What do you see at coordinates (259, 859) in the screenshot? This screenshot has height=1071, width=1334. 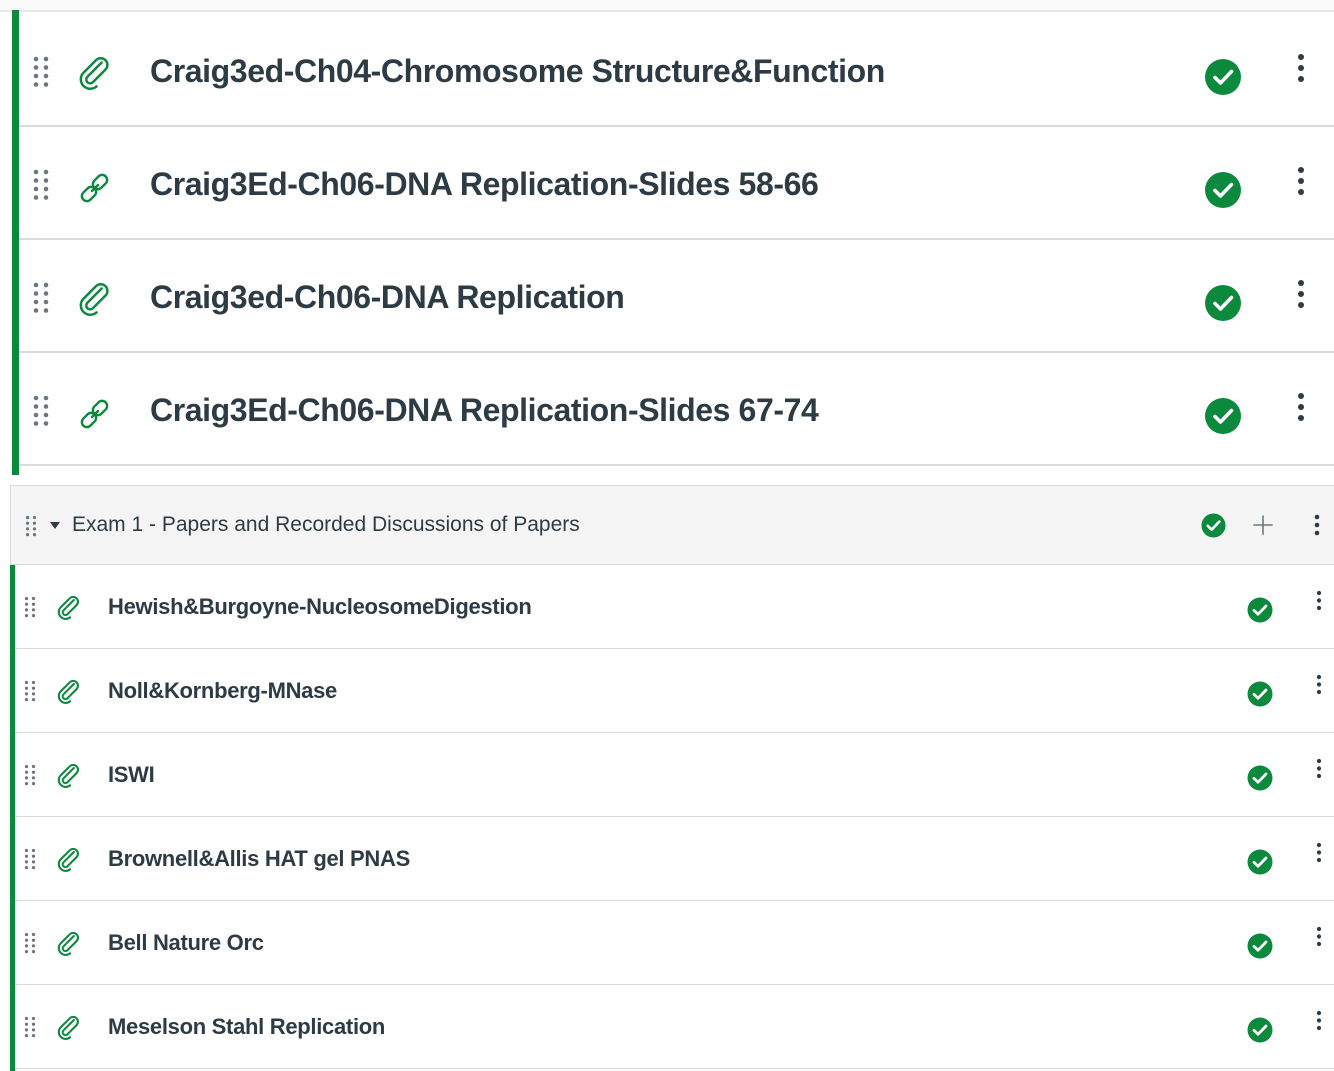 I see `item-title: Brownell&Allis HAT gel PNAS` at bounding box center [259, 859].